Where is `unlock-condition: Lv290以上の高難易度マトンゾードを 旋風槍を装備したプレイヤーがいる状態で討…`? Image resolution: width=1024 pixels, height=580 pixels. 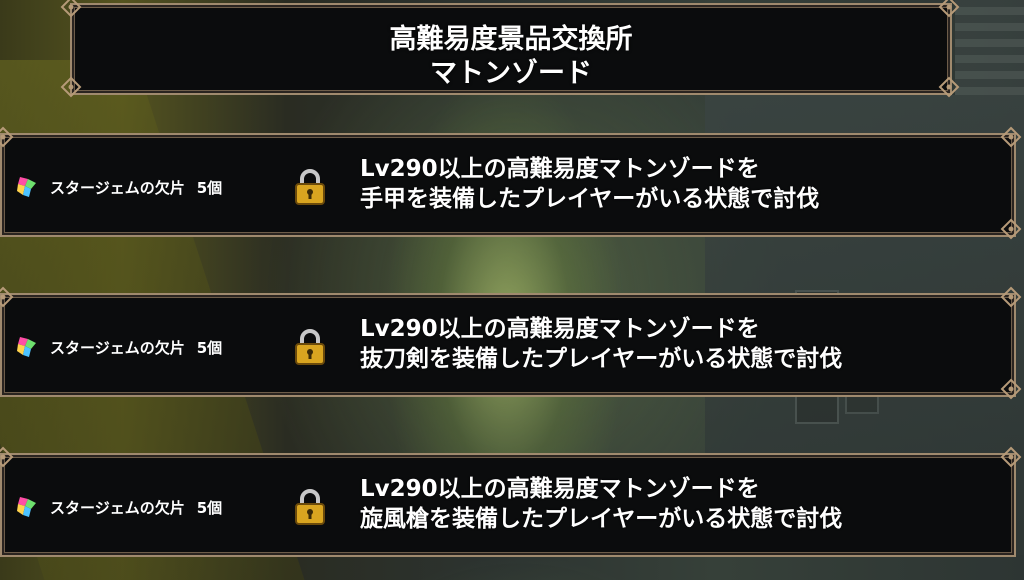 unlock-condition: Lv290以上の高難易度マトンゾードを 旋風槍を装備したプレイヤーがいる状態で討… is located at coordinates (601, 504).